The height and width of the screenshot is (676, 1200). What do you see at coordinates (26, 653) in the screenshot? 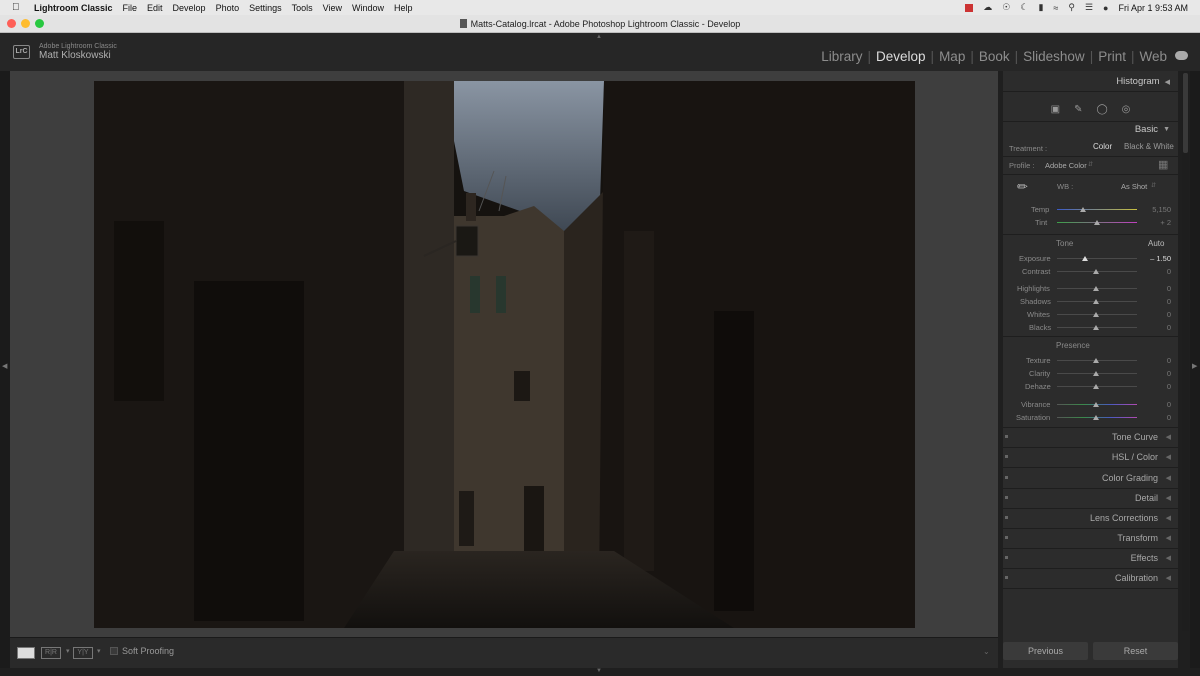
I see `loupe-view-button` at bounding box center [26, 653].